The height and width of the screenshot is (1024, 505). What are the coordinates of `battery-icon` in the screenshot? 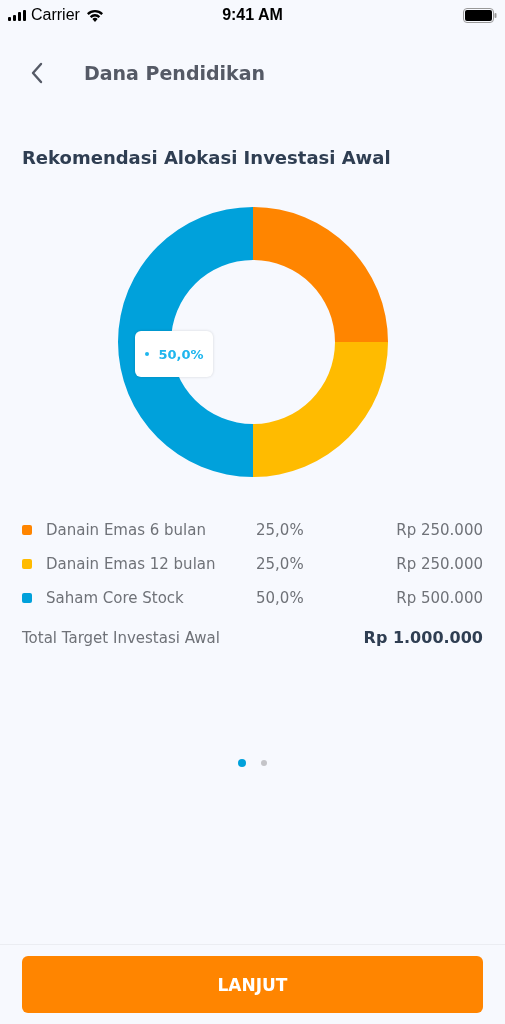 It's located at (480, 15).